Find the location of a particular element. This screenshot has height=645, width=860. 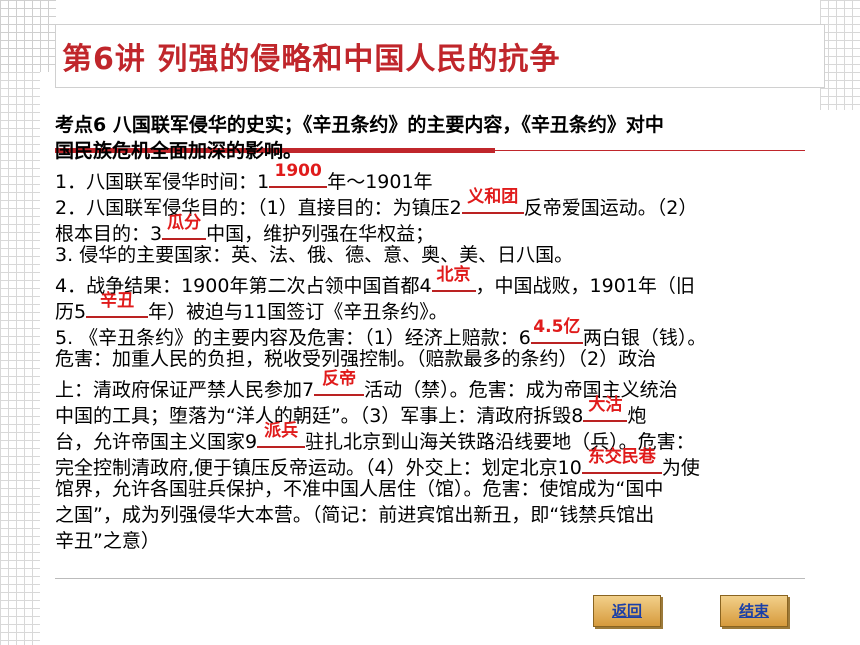

line-text: 辛丑”之意） is located at coordinates (107, 541).